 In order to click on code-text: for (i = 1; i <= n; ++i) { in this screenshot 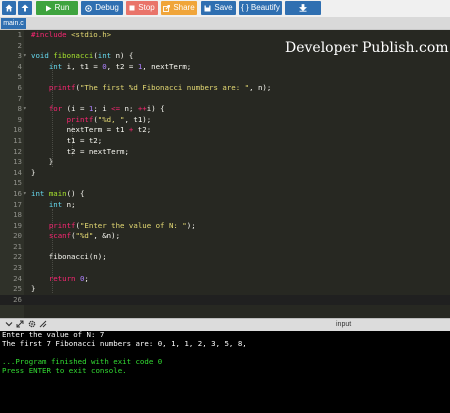, I will do `click(106, 109)`.